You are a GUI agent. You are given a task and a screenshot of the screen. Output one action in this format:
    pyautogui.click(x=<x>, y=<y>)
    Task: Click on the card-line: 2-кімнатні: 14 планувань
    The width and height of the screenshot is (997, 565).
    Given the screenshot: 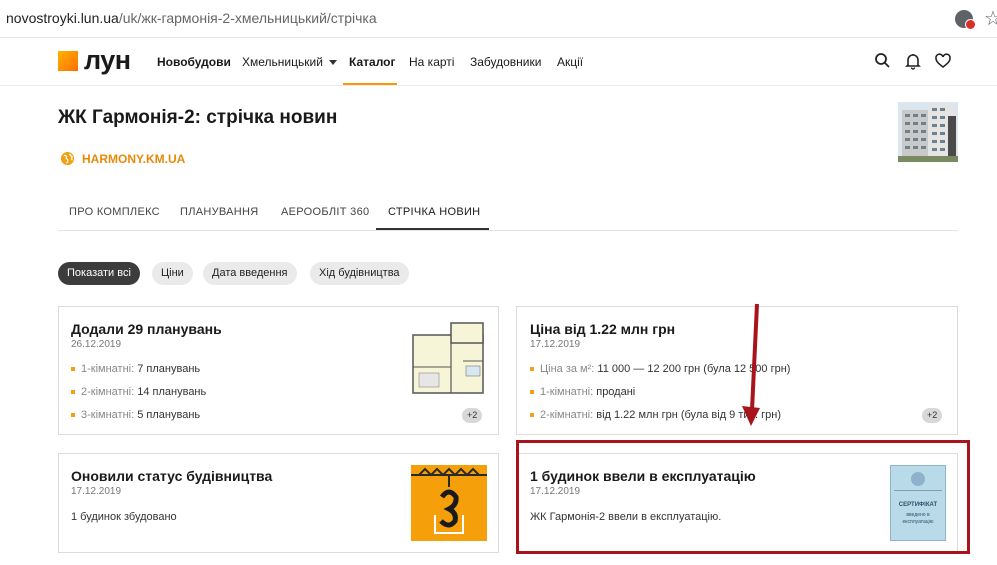 What is the action you would take?
    pyautogui.click(x=138, y=392)
    